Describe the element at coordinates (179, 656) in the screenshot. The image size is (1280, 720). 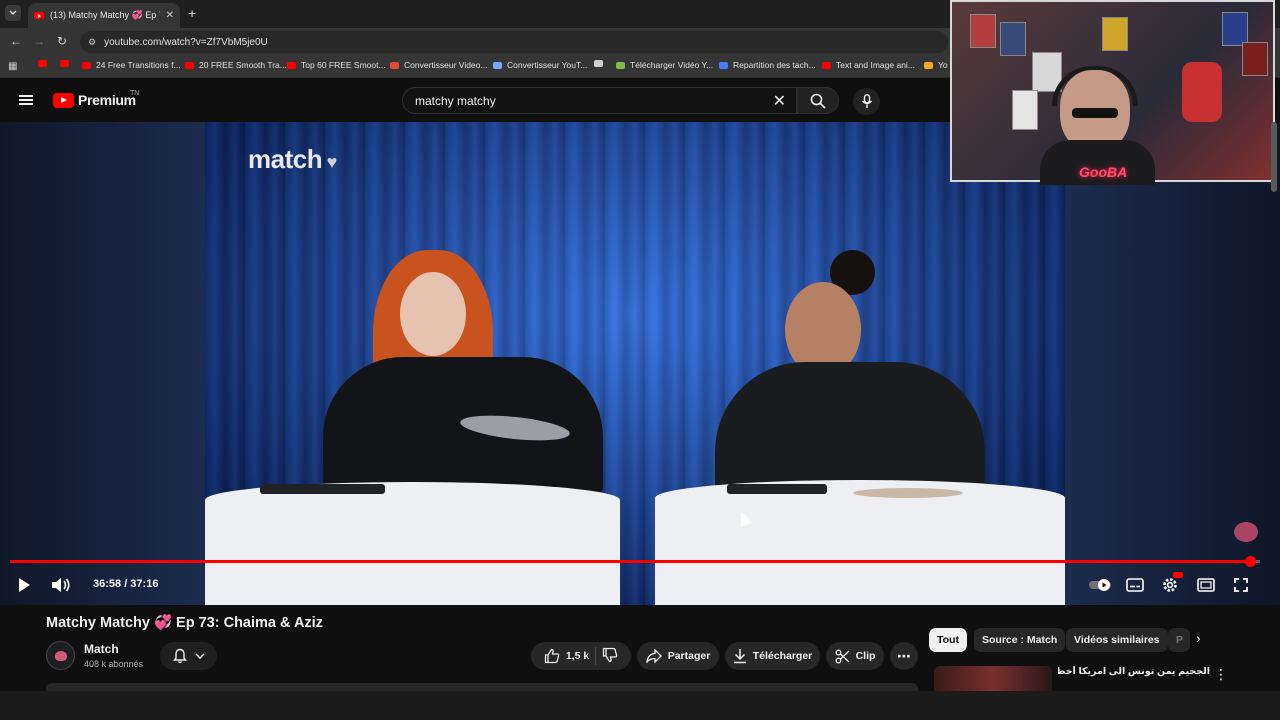
I see `bell-icon` at that location.